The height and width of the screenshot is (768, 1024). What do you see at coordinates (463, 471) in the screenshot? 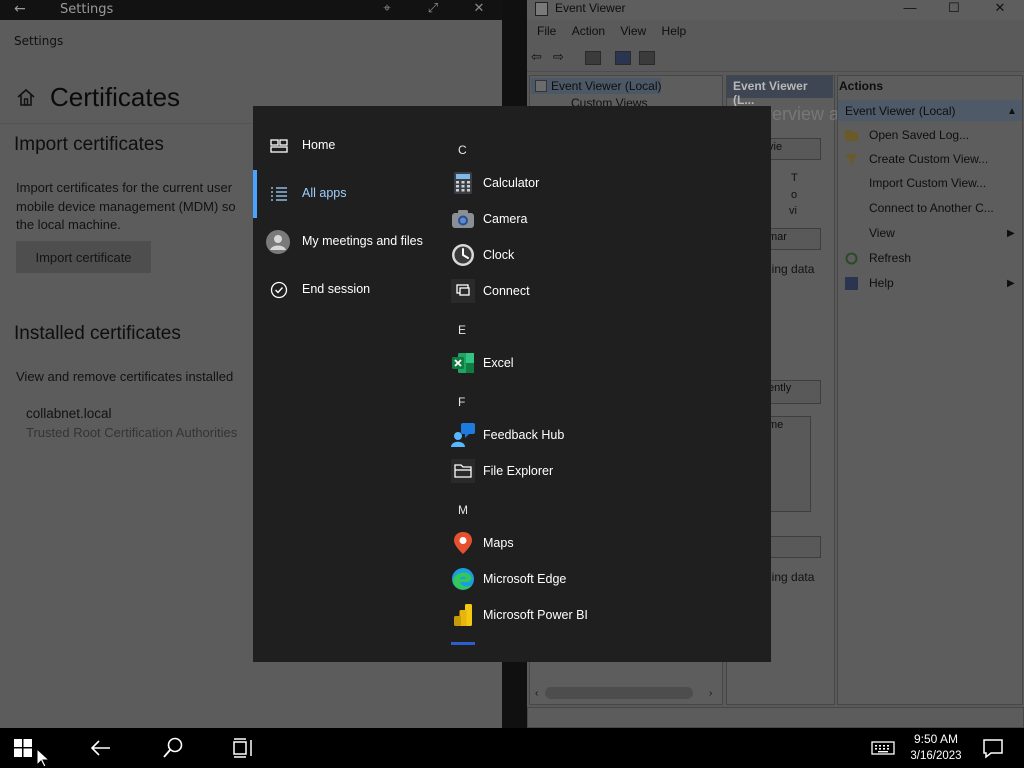
I see `file-explorer-icon` at bounding box center [463, 471].